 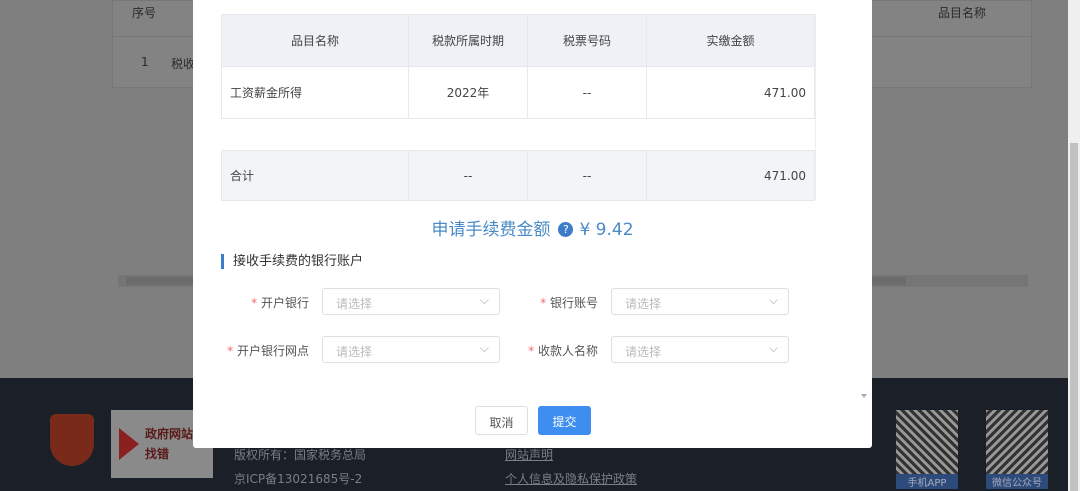 What do you see at coordinates (183, 64) in the screenshot?
I see `bg-row-item: 税收` at bounding box center [183, 64].